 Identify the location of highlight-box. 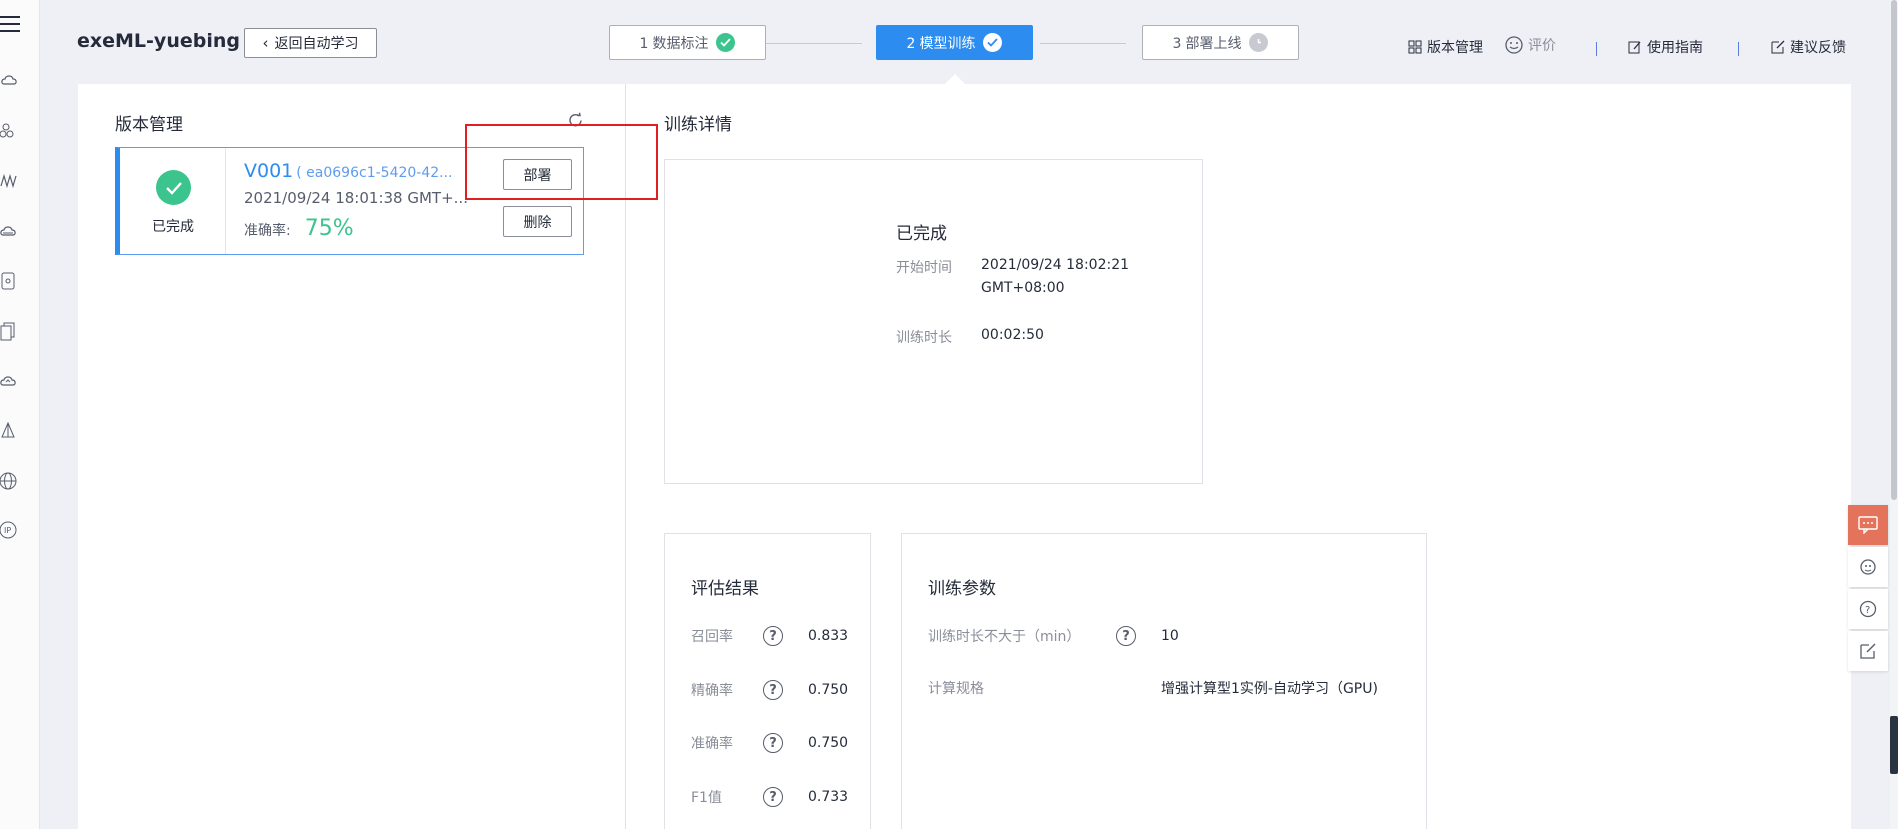
(561, 162).